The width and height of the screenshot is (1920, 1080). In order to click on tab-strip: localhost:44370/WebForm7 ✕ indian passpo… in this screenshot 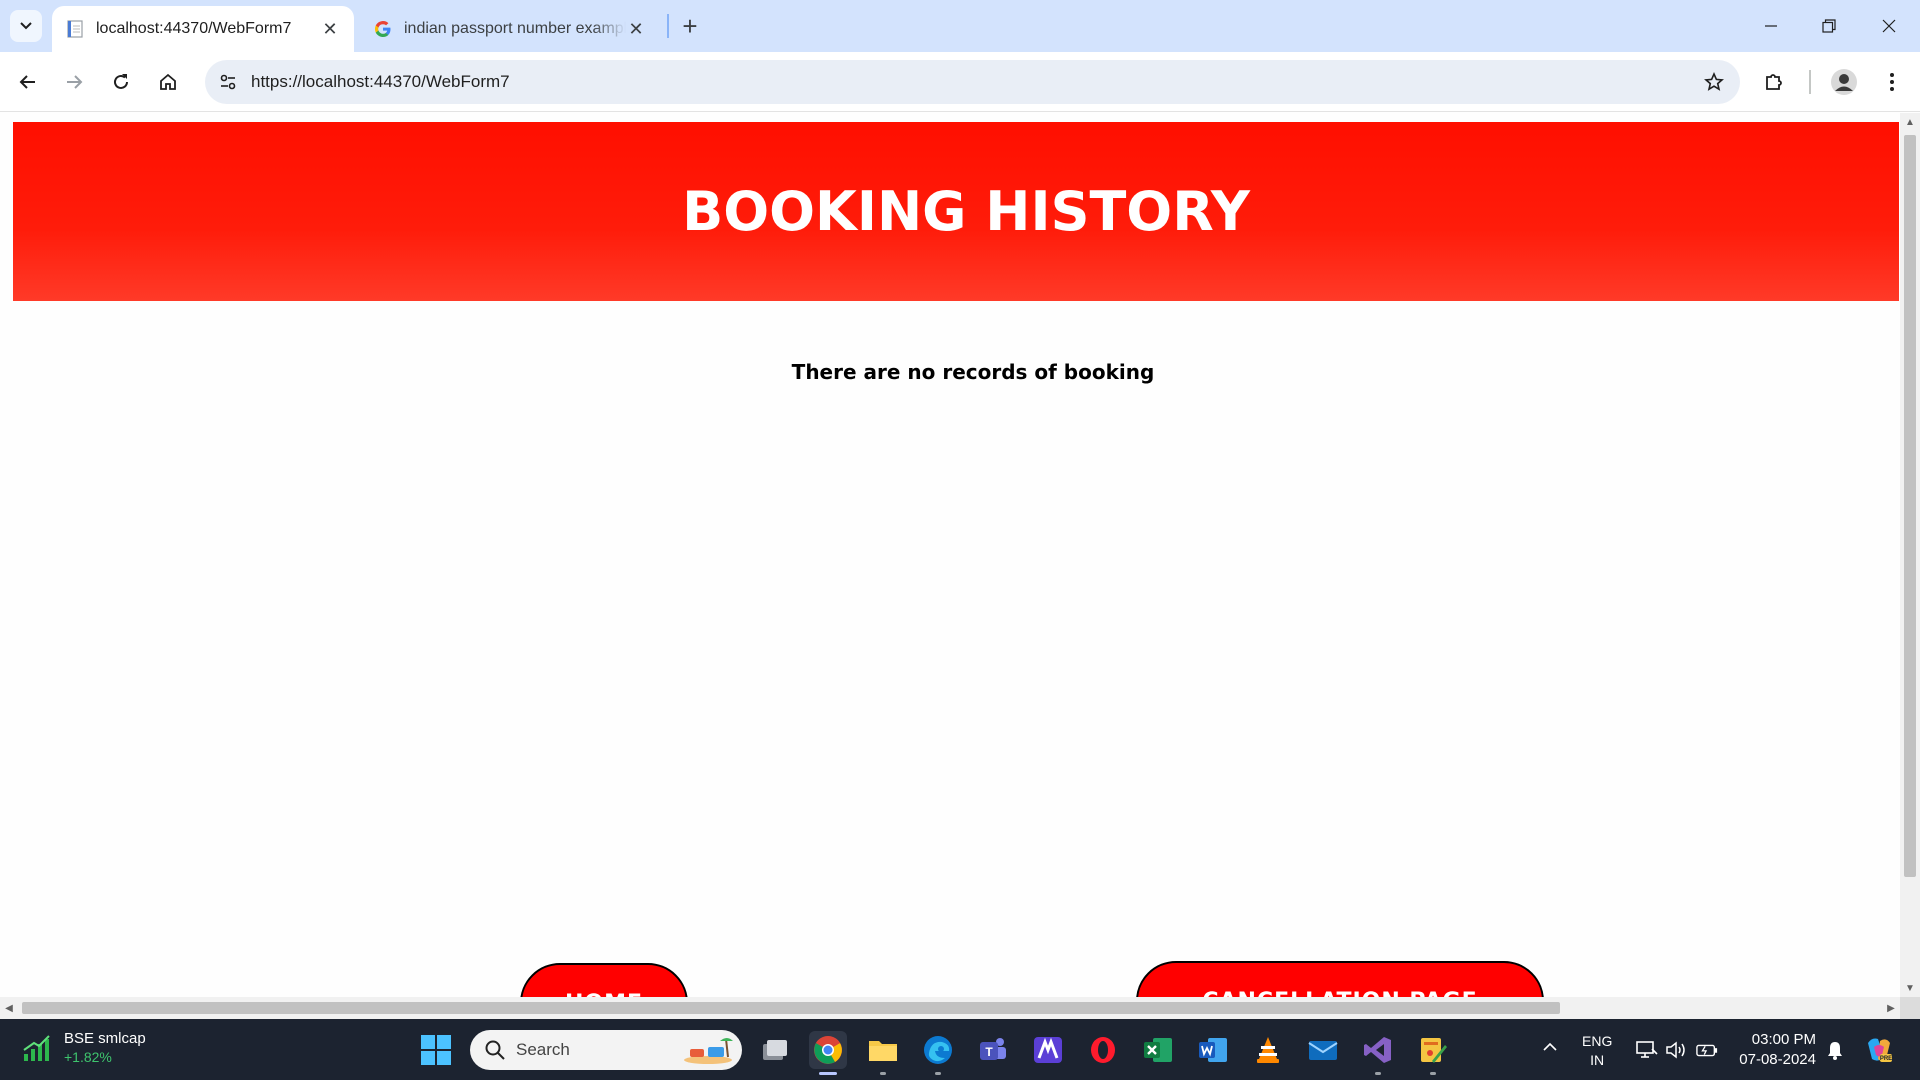, I will do `click(960, 26)`.